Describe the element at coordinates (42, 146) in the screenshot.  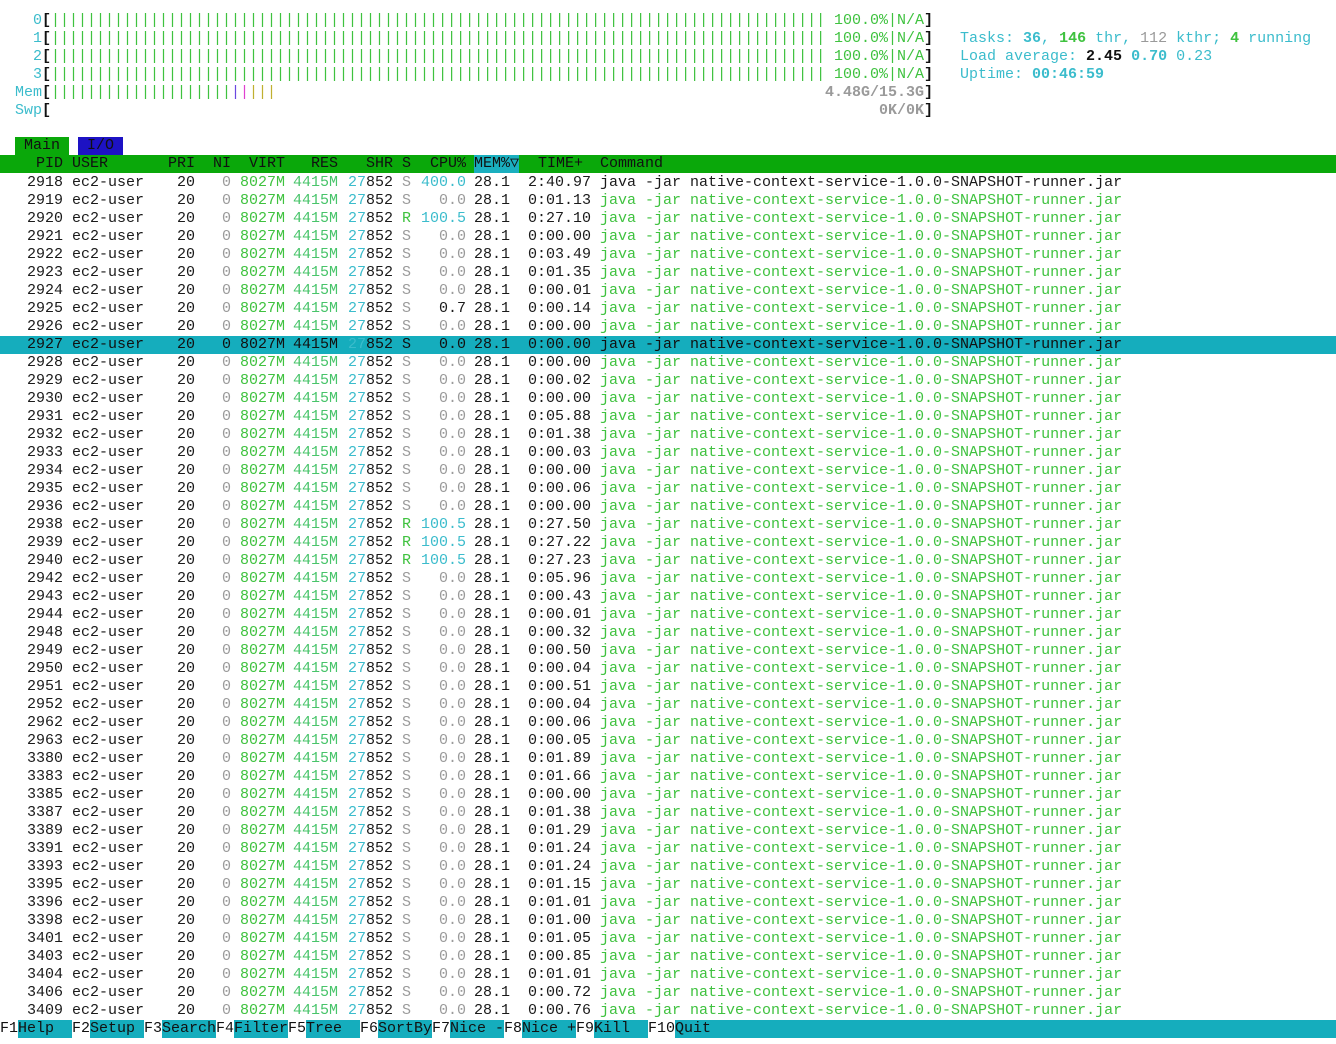
I see `tab-main: Main` at that location.